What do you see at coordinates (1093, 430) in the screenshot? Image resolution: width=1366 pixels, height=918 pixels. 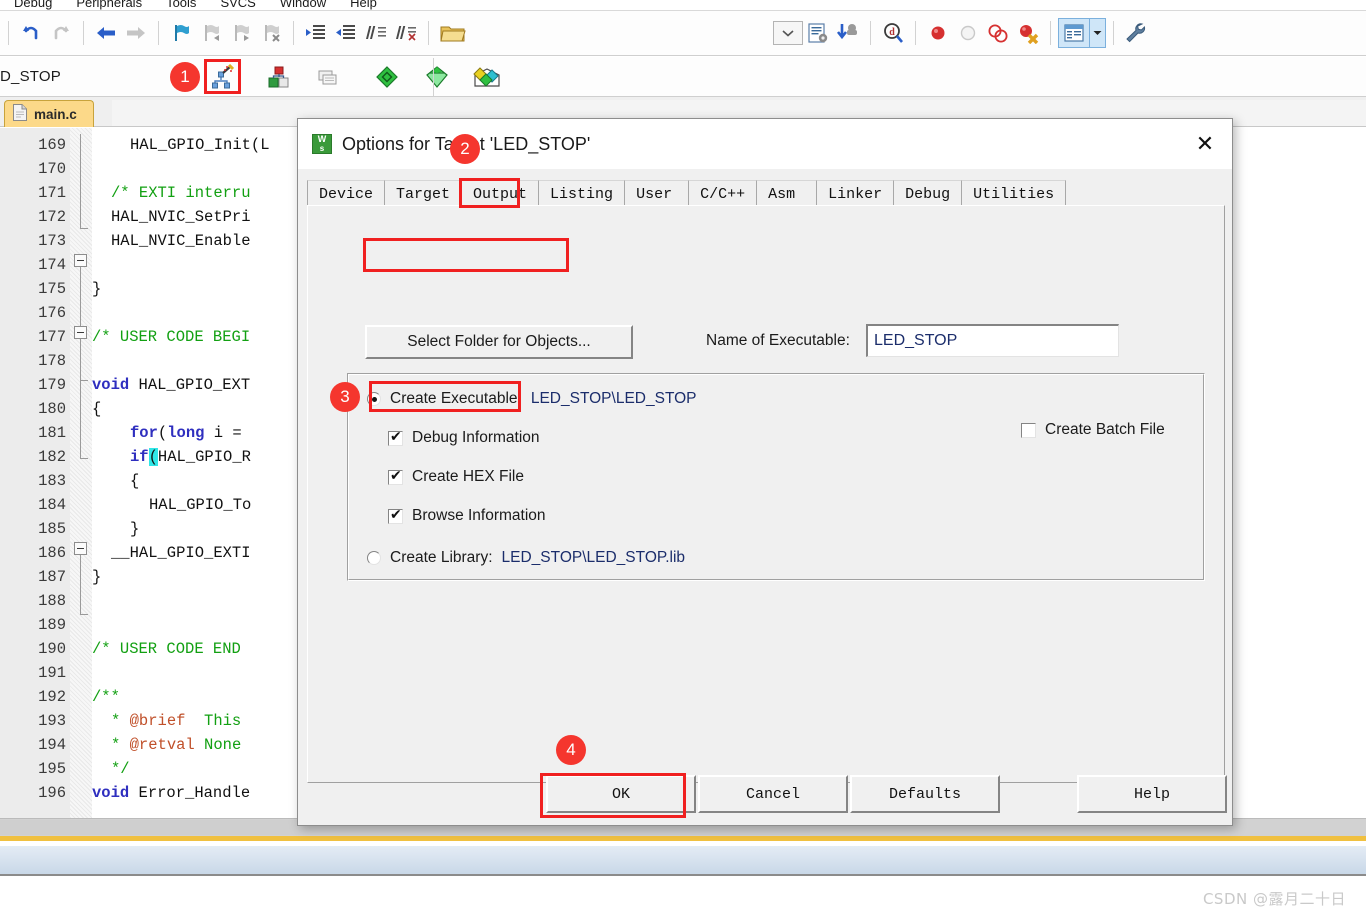 I see `create-batch-file-row: Create Batch File` at bounding box center [1093, 430].